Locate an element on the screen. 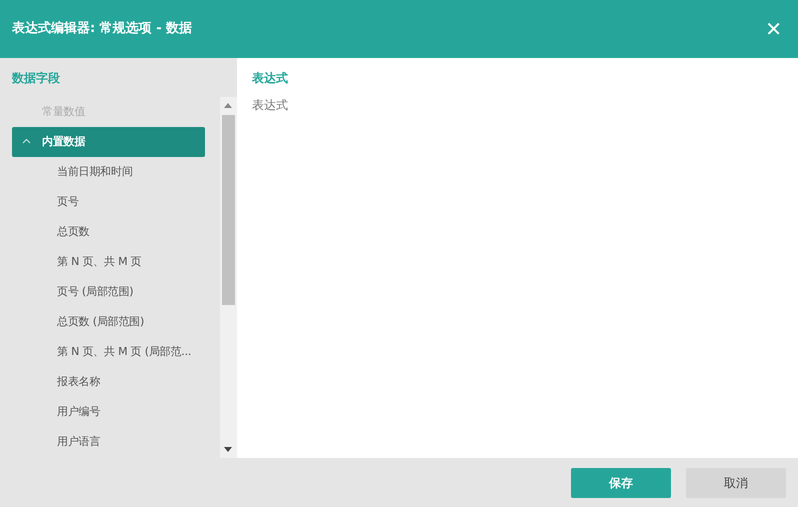 This screenshot has width=798, height=507. tree-item: 页号 is located at coordinates (108, 202).